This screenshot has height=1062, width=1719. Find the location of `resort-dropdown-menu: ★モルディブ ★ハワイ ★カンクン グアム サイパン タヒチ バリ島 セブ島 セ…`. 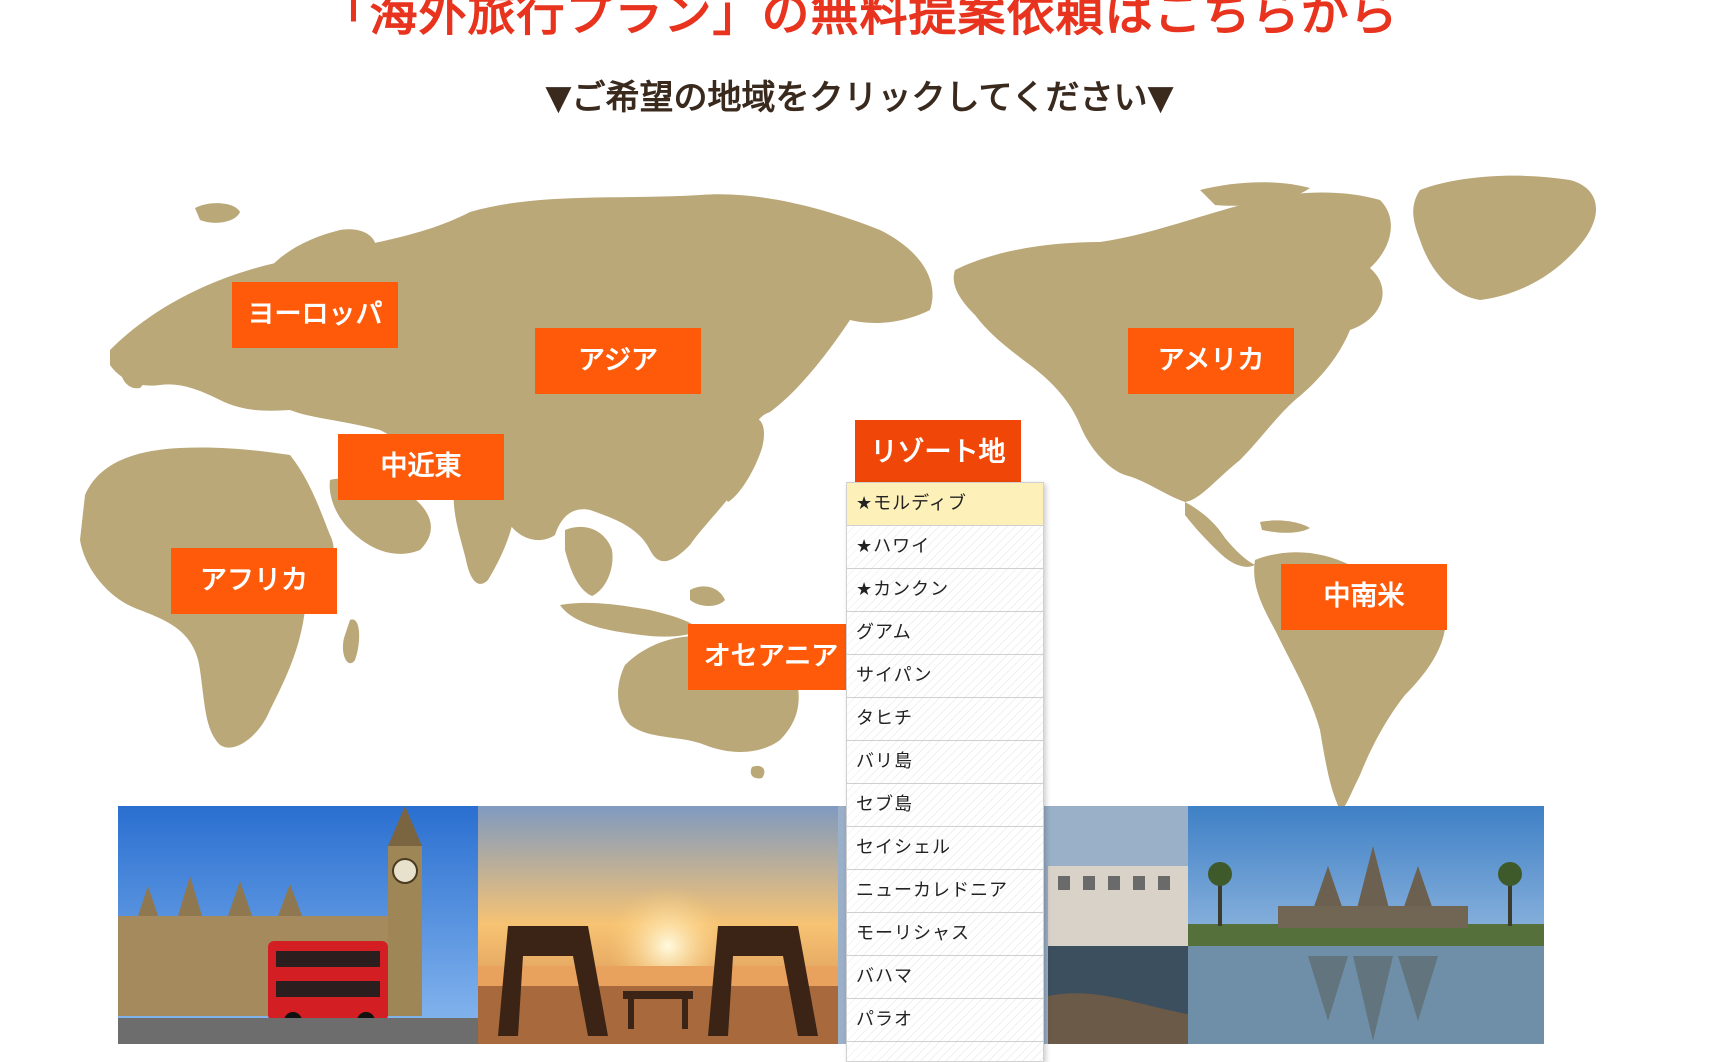

resort-dropdown-menu: ★モルディブ ★ハワイ ★カンクン グアム サイパン タヒチ バリ島 セブ島 セ… is located at coordinates (945, 772).